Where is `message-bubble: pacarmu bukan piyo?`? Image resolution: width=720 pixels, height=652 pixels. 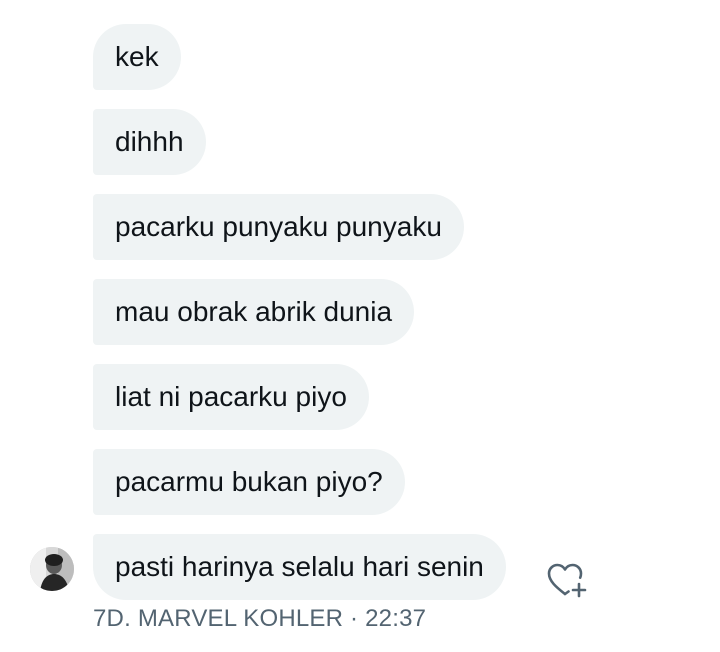
message-bubble: pacarmu bukan piyo? is located at coordinates (249, 482).